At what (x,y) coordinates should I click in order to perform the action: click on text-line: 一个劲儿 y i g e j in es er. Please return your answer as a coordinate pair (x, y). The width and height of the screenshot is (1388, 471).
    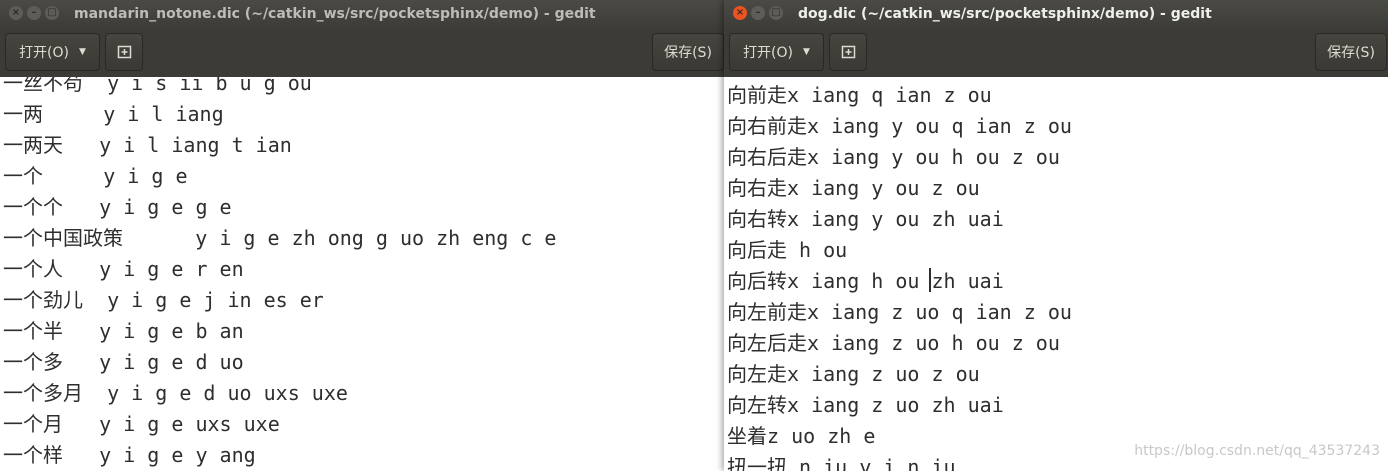
    Looking at the image, I should click on (279, 300).